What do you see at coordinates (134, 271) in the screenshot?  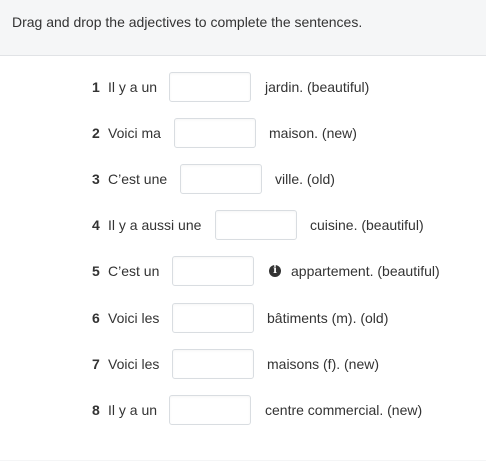 I see `sentence-before-text: C’est un` at bounding box center [134, 271].